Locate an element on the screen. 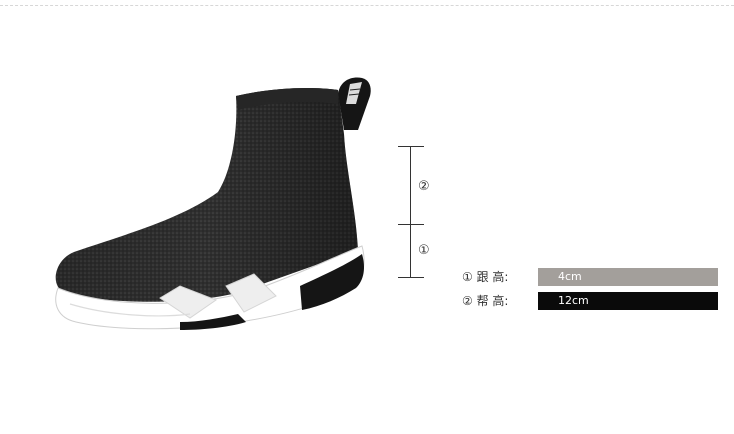 The width and height of the screenshot is (734, 434). legend-value-bar: 12cm is located at coordinates (628, 301).